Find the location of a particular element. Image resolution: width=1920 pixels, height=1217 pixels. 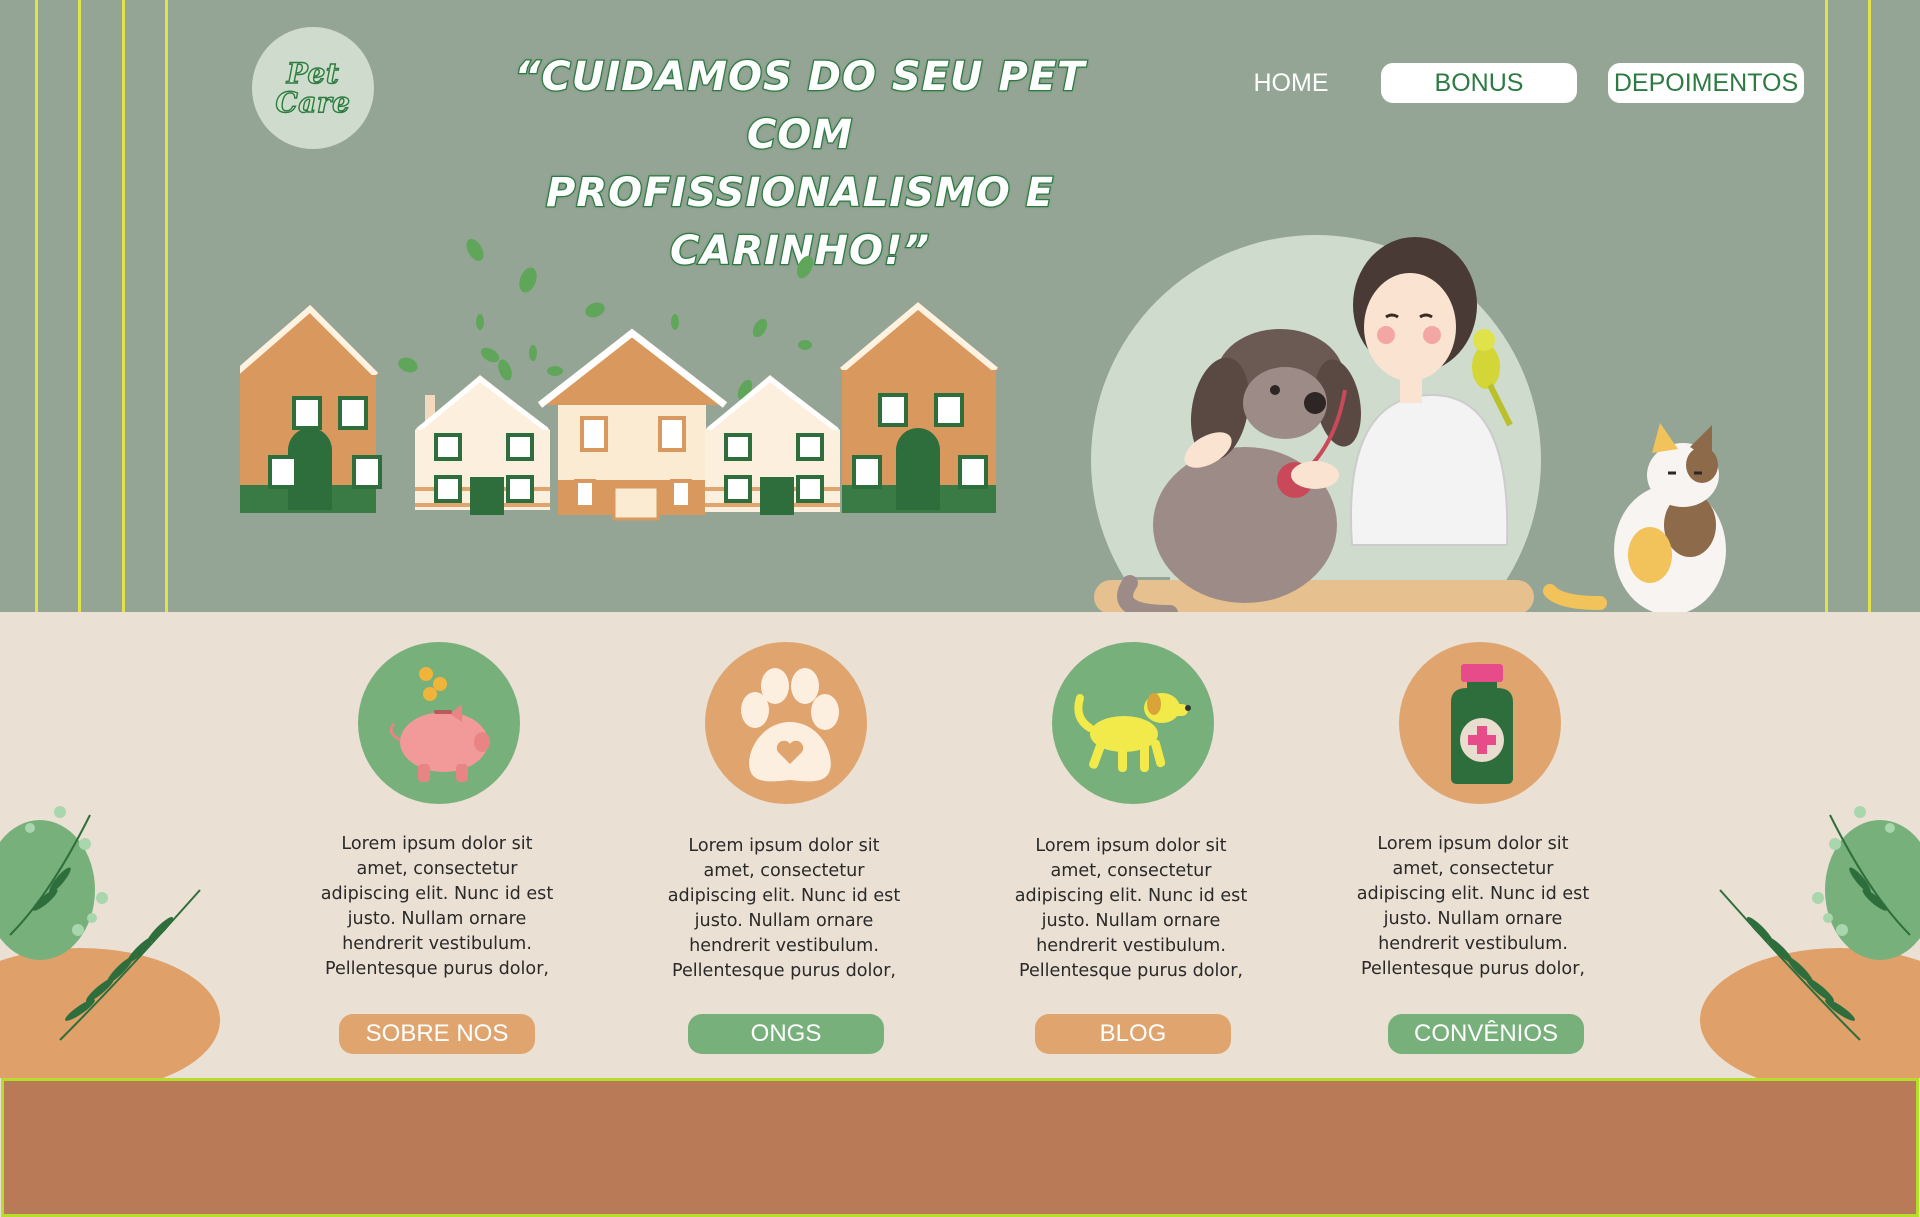

nav-home-link: HOME is located at coordinates (1291, 83).